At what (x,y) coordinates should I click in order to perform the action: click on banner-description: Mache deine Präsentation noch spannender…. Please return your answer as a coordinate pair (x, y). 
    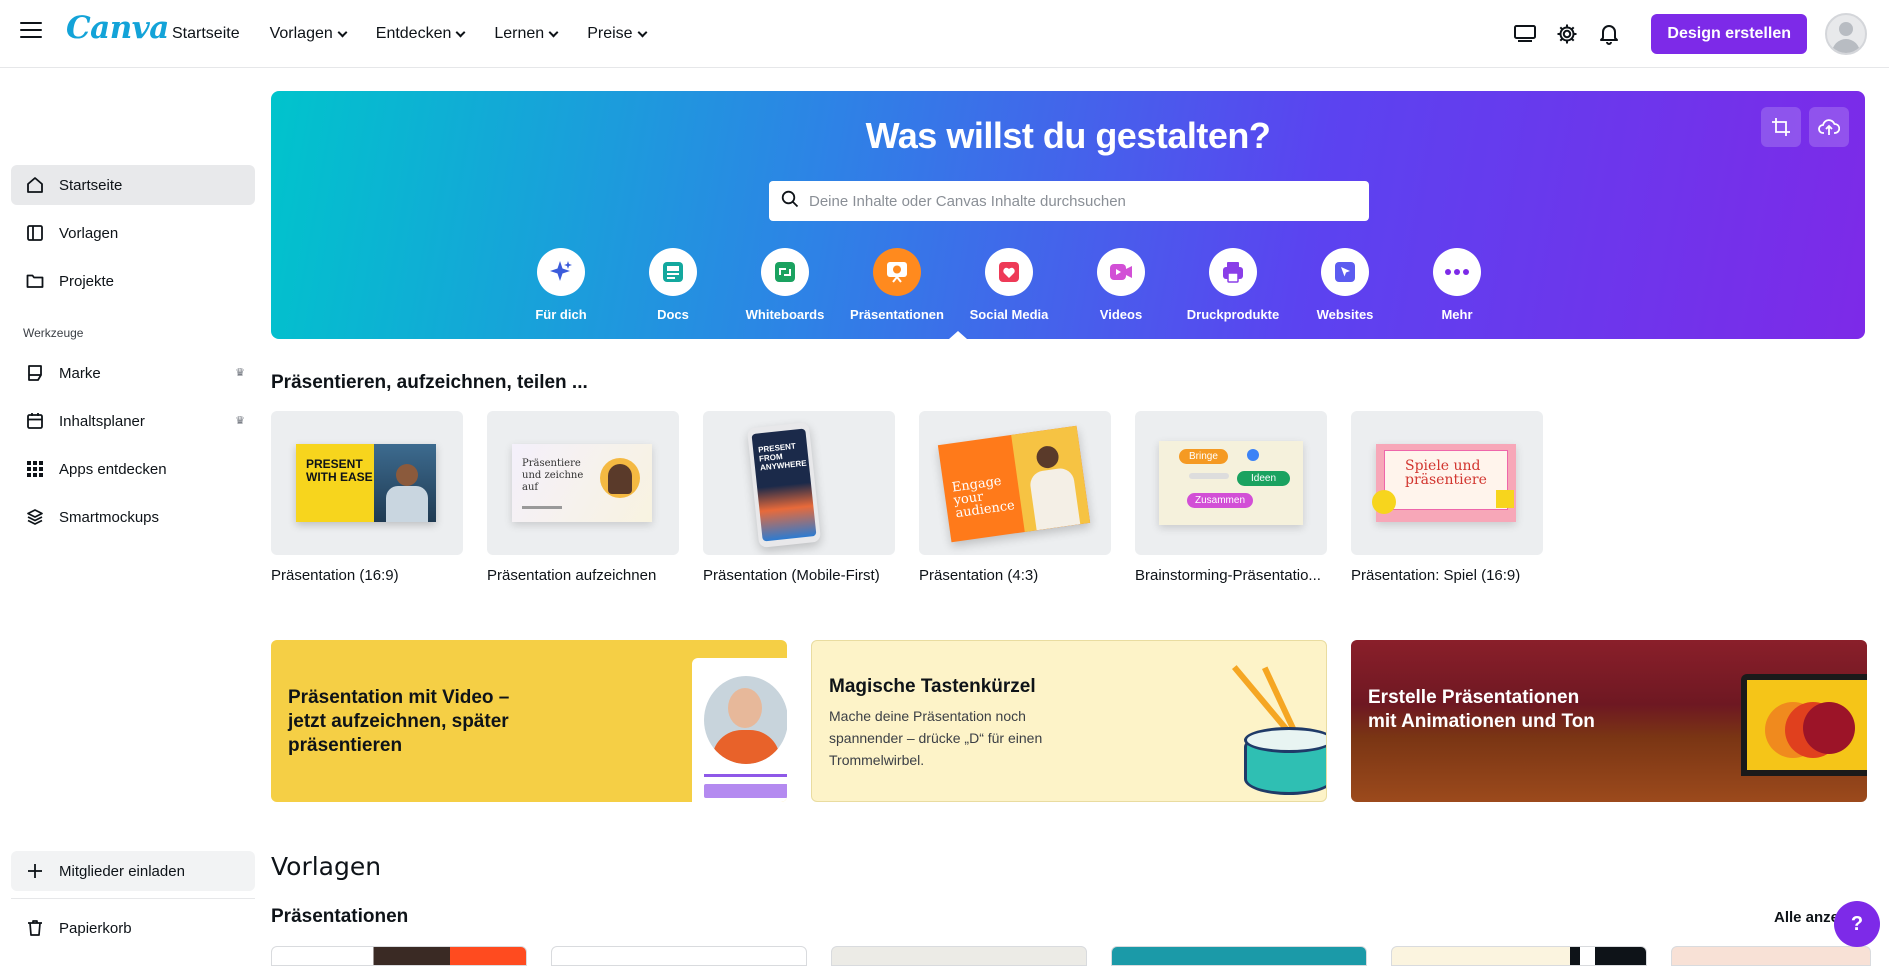
    Looking at the image, I should click on (936, 738).